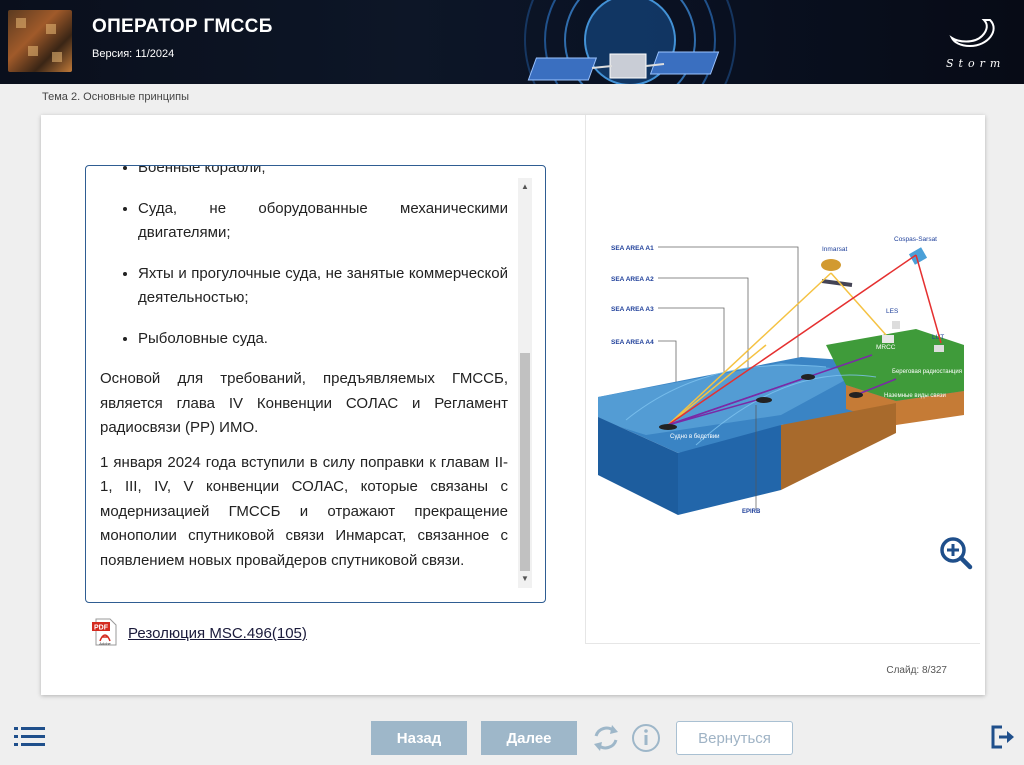 This screenshot has height=765, width=1024. What do you see at coordinates (834, 249) in the screenshot?
I see `inmarsat-label: Inmarsat` at bounding box center [834, 249].